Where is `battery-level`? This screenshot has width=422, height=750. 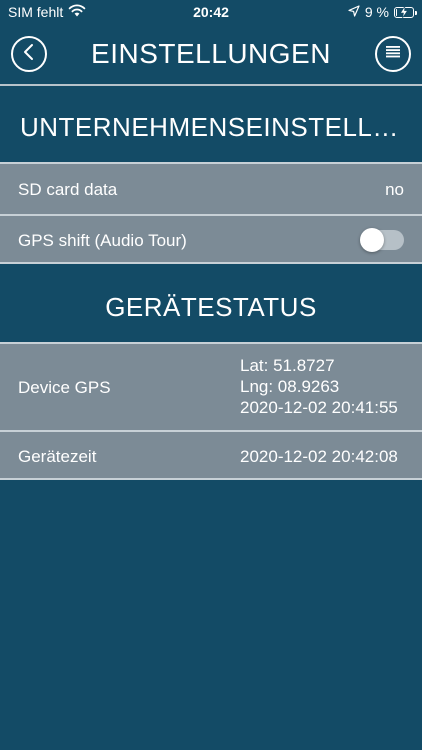
battery-level is located at coordinates (396, 12).